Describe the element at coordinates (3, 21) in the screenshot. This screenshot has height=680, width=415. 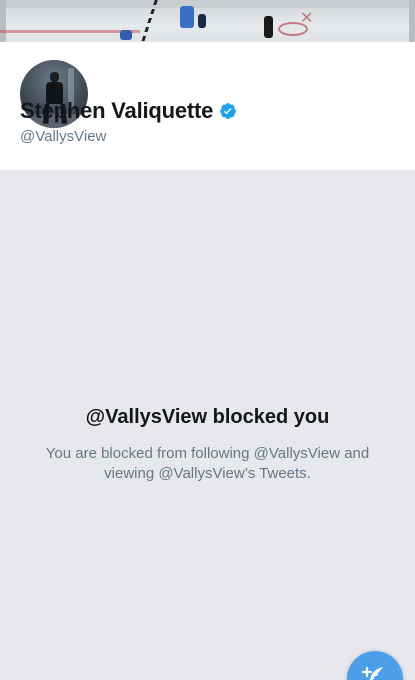
I see `banner-edge-left` at that location.